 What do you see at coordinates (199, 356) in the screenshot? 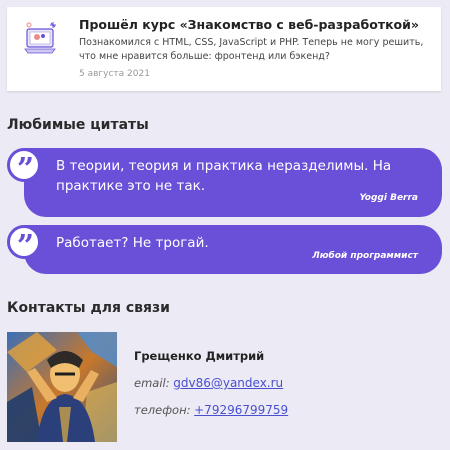
I see `contact-name: Грещенко Дмитрий` at bounding box center [199, 356].